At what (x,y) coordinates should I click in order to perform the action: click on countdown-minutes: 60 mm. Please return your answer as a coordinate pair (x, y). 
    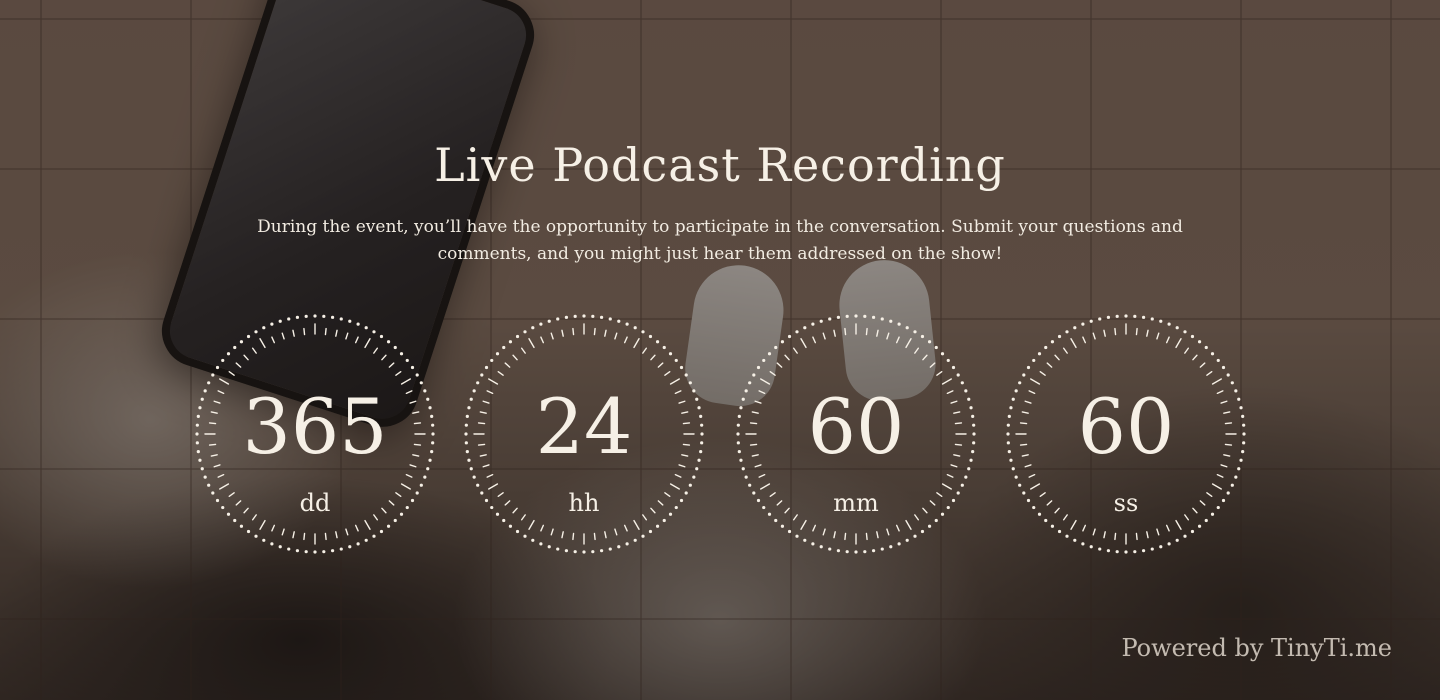
    Looking at the image, I should click on (856, 434).